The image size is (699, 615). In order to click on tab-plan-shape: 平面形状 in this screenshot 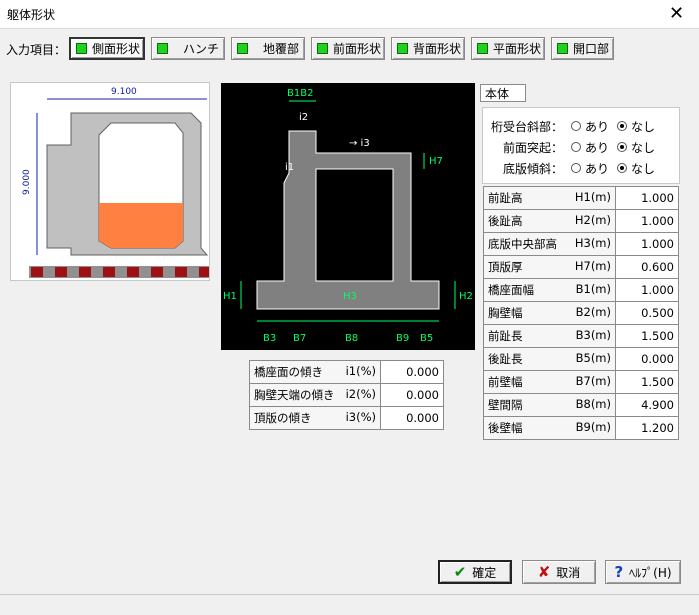, I will do `click(508, 48)`.